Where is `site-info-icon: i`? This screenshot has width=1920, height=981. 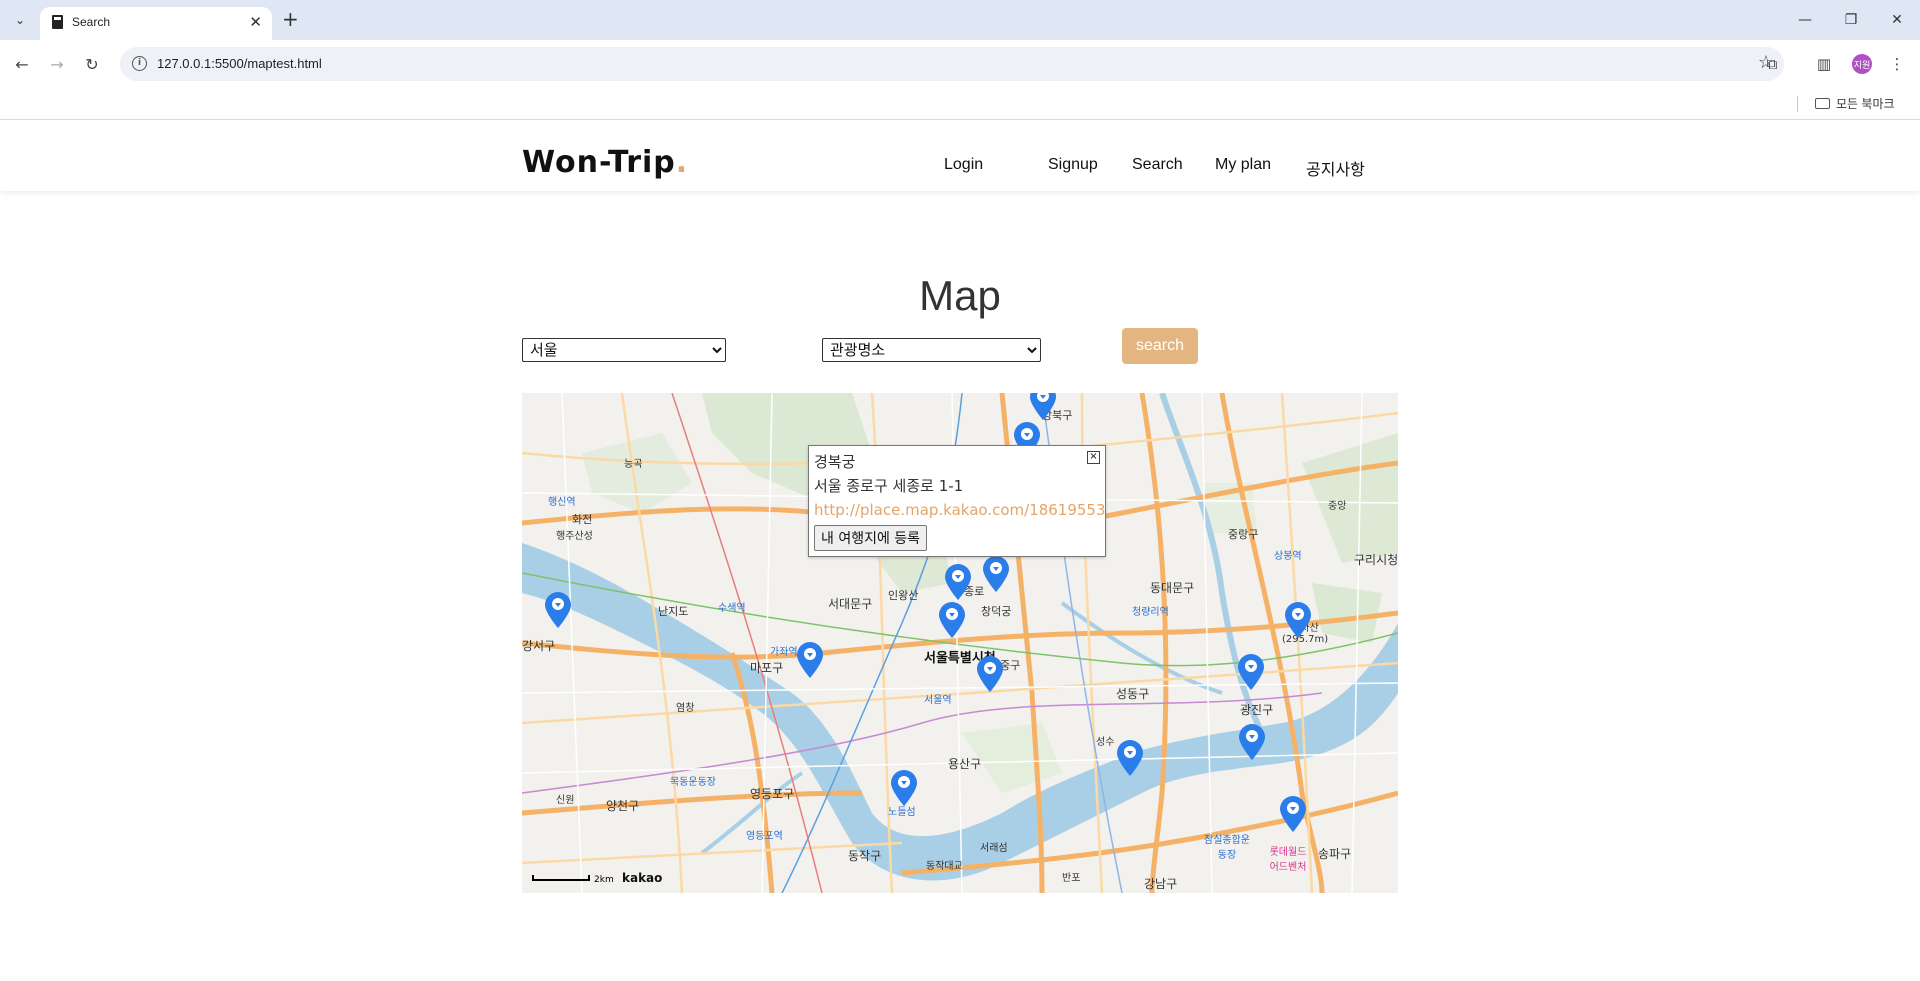
site-info-icon: i is located at coordinates (139, 63).